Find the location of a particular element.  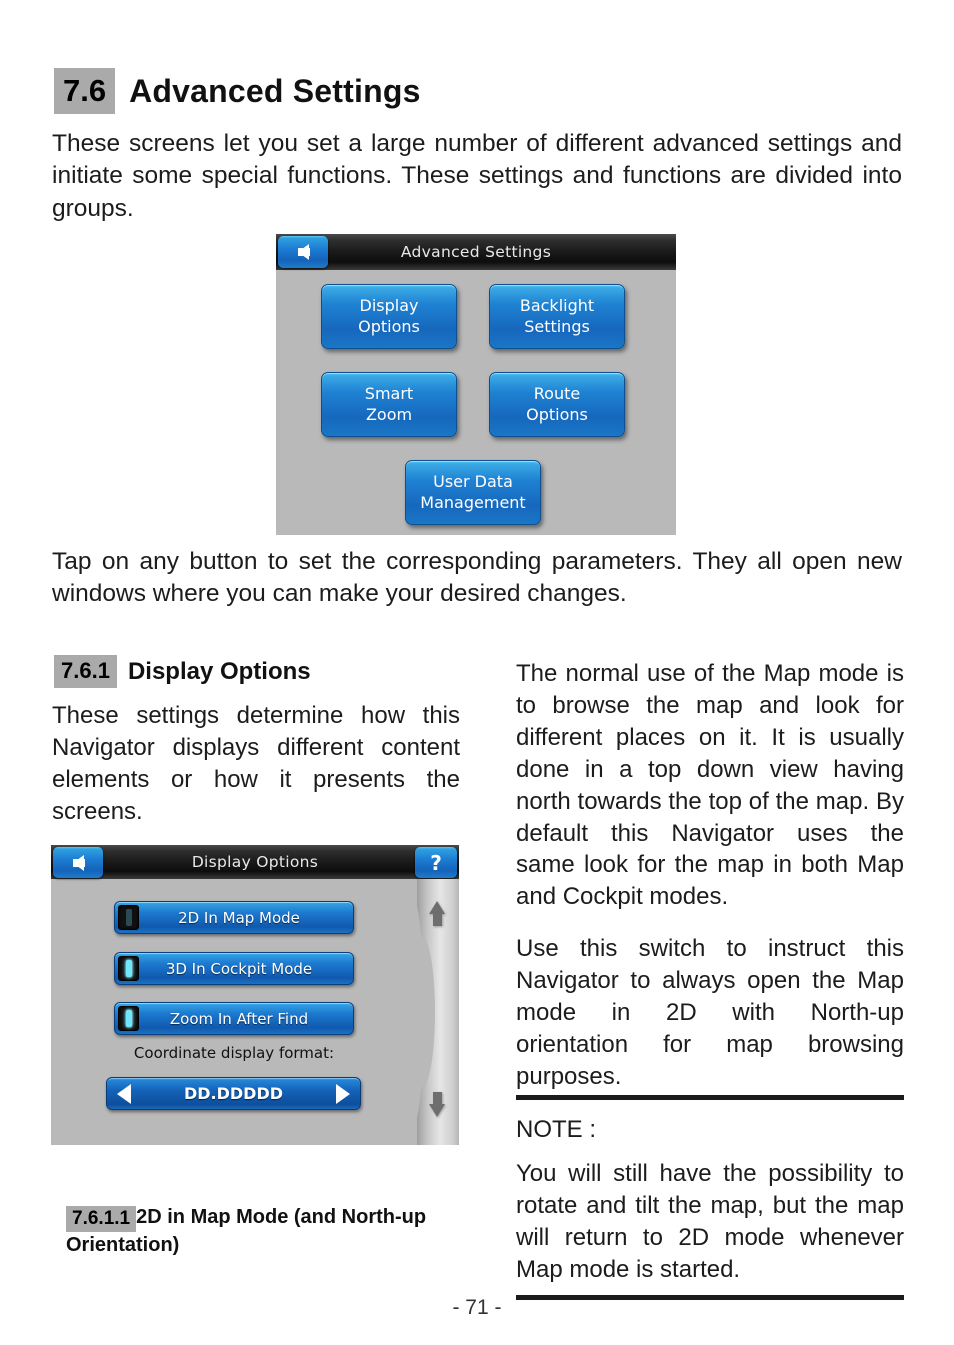

smart-zoom-button: Smart Zoom is located at coordinates (389, 404).